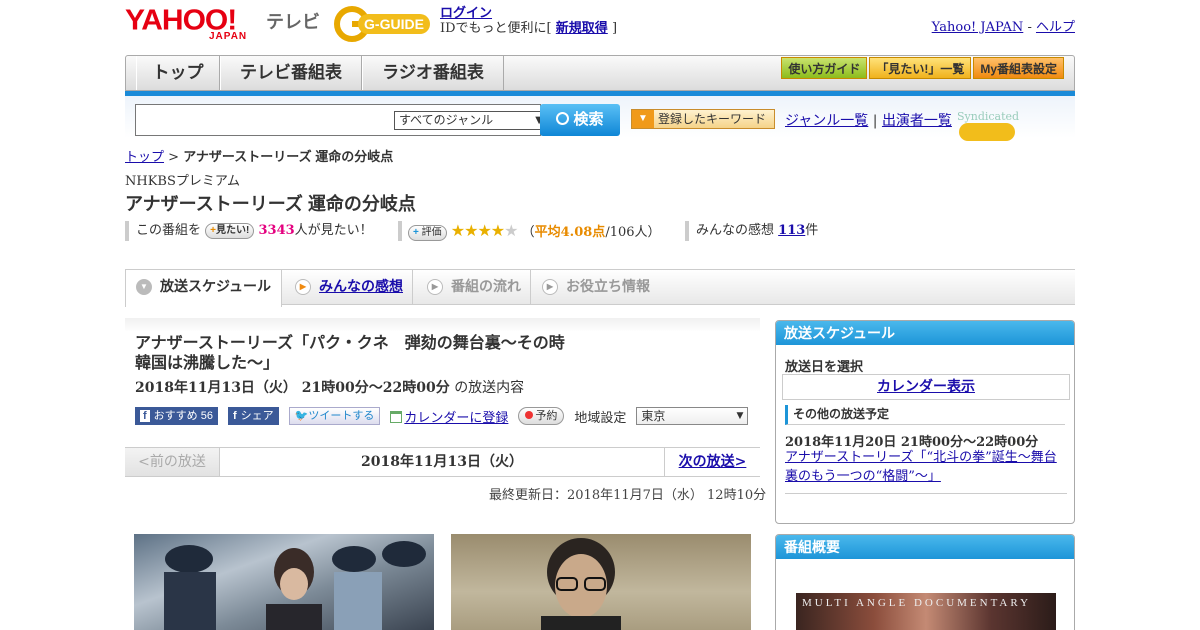 This screenshot has height=630, width=1200. What do you see at coordinates (484, 230) in the screenshot?
I see `rating-stars: ★★★★★` at bounding box center [484, 230].